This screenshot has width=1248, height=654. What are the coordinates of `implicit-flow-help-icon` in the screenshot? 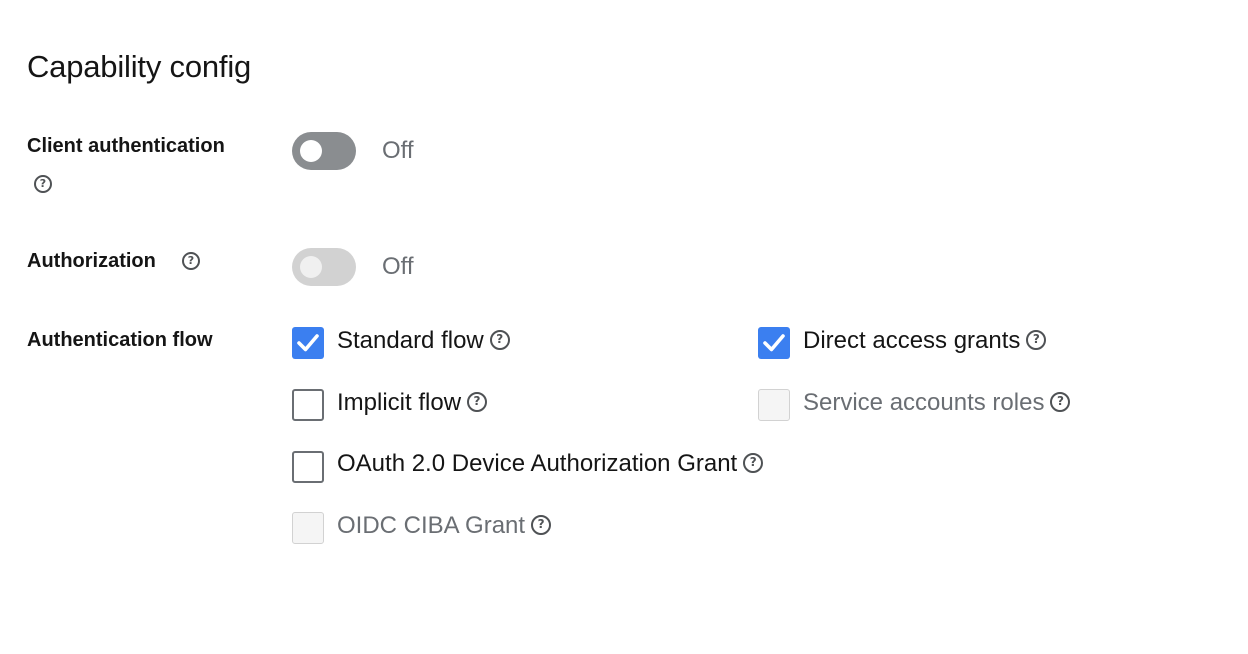 It's located at (477, 401).